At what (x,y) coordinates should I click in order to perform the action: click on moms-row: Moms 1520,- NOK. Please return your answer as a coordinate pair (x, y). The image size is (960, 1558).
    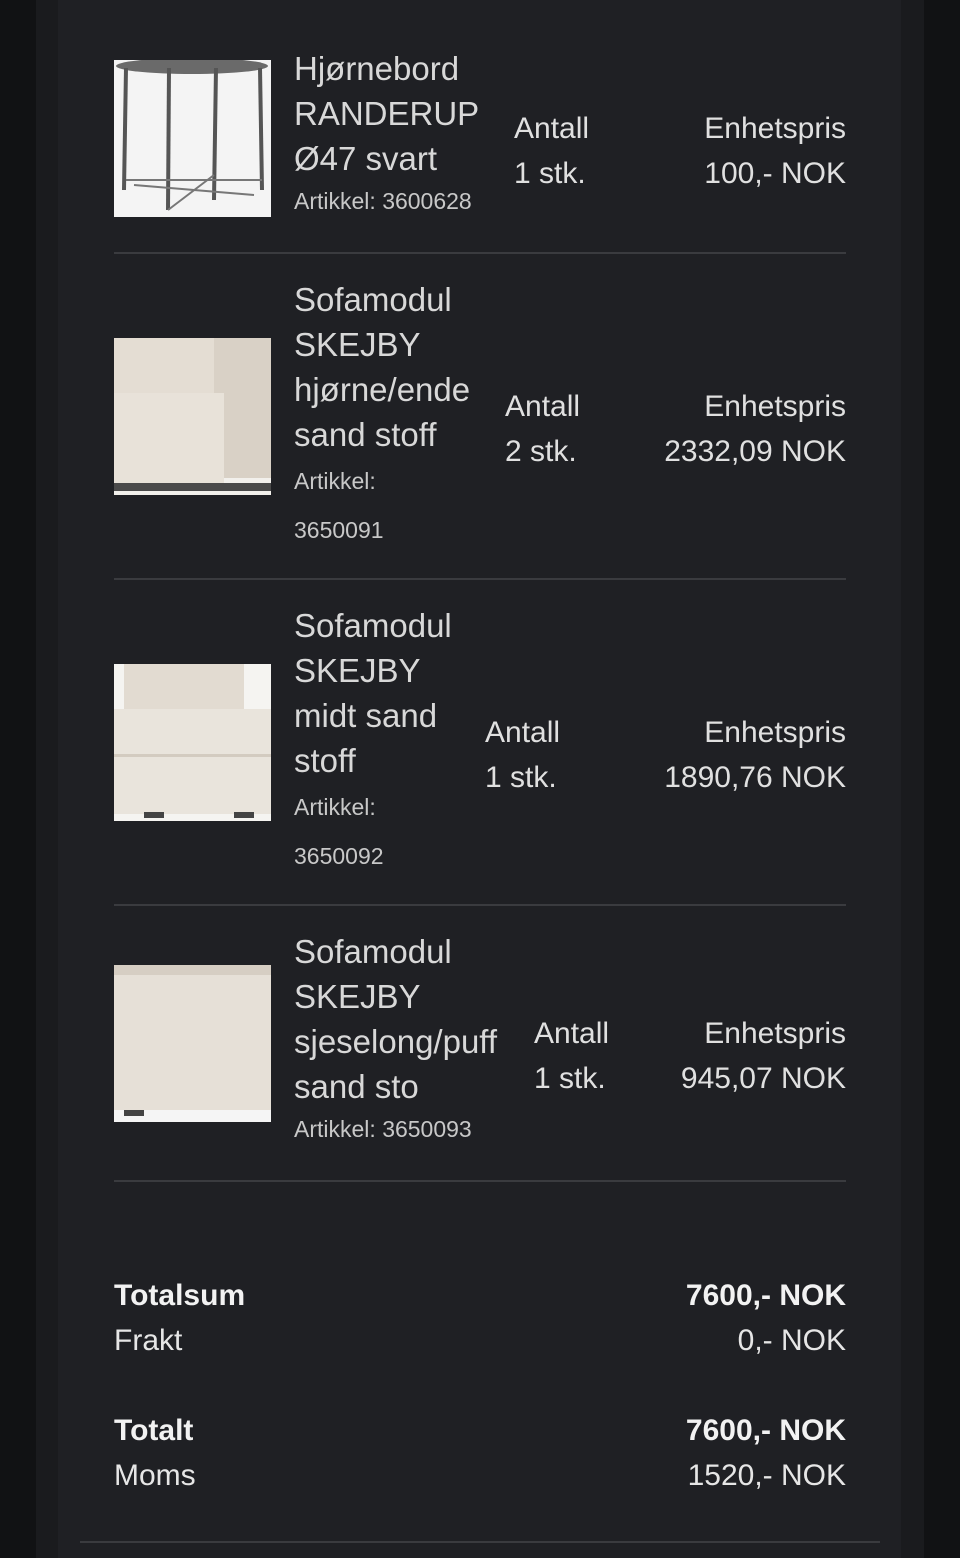
    Looking at the image, I should click on (480, 1475).